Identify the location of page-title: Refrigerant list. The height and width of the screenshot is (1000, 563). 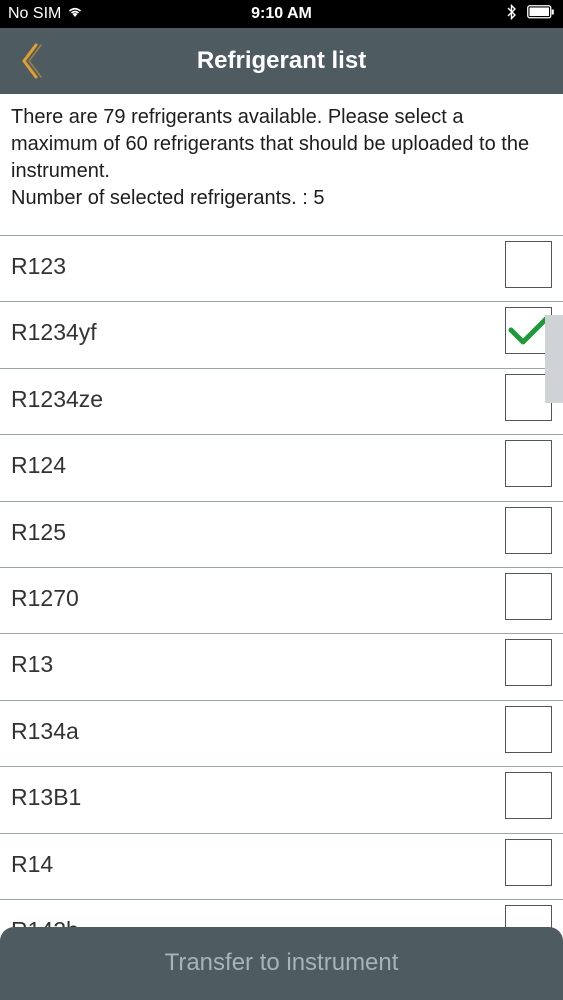
(281, 60).